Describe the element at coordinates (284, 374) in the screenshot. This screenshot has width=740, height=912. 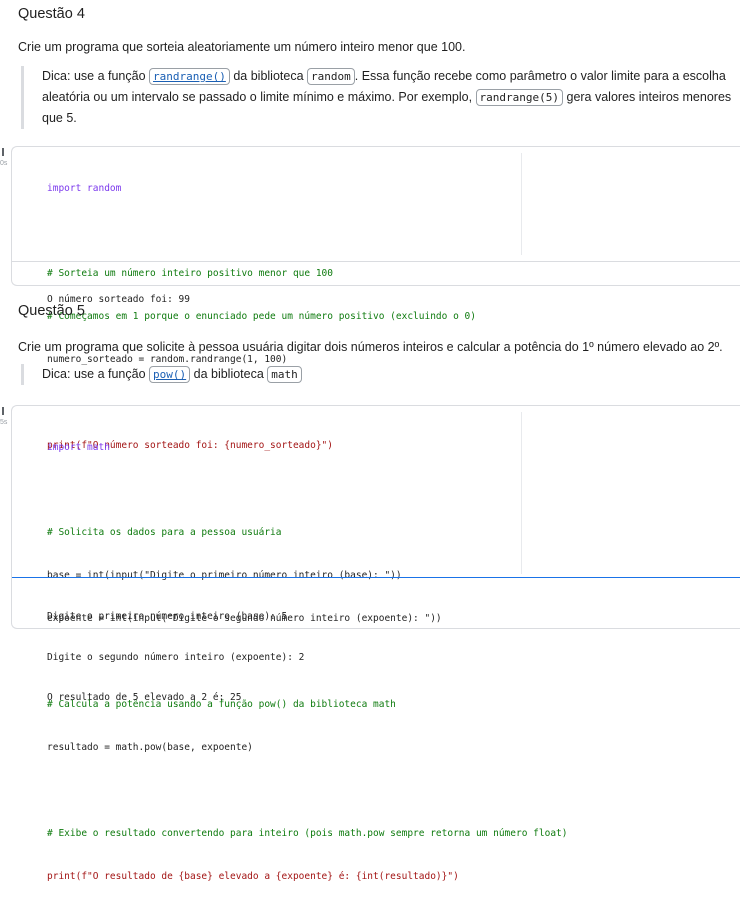
I see `math-lib-code: math` at that location.